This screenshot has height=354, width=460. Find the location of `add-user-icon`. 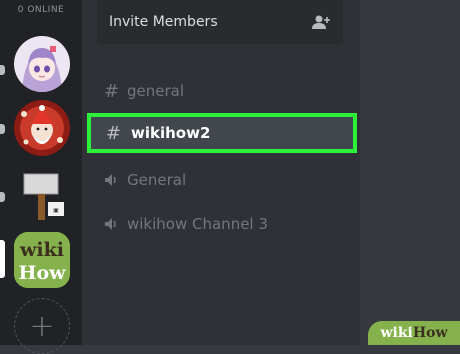

add-user-icon is located at coordinates (321, 22).